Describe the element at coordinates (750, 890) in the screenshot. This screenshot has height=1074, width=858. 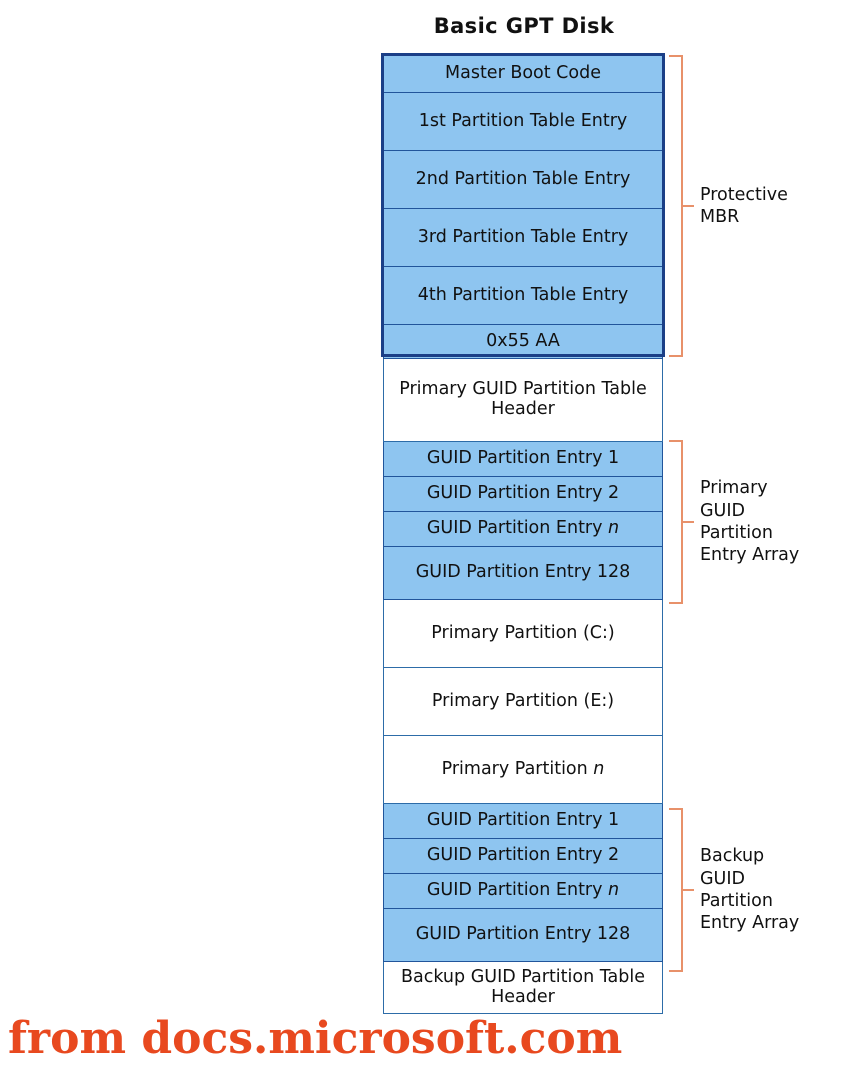
I see `bracket-label-backup-guid-entry-array: Backup GUID Partition Entry Array` at that location.